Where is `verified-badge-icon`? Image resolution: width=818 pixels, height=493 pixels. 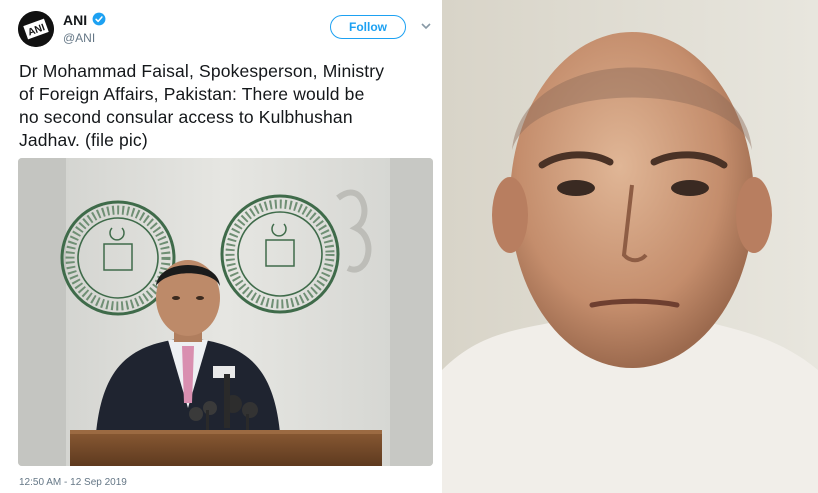 verified-badge-icon is located at coordinates (99, 19).